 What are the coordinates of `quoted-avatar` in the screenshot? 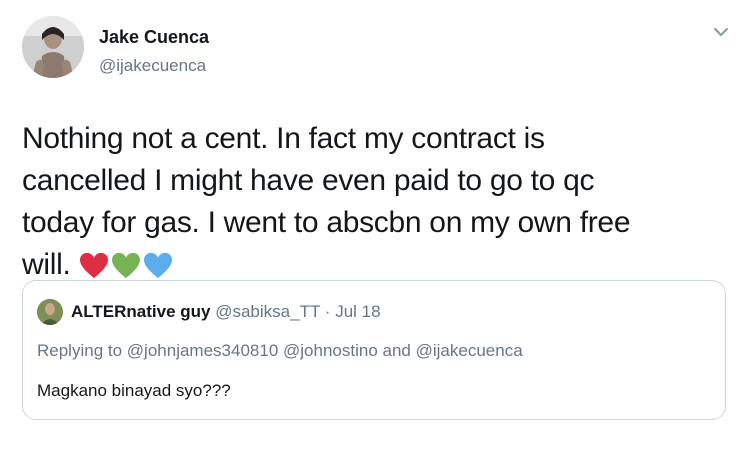 It's located at (50, 312).